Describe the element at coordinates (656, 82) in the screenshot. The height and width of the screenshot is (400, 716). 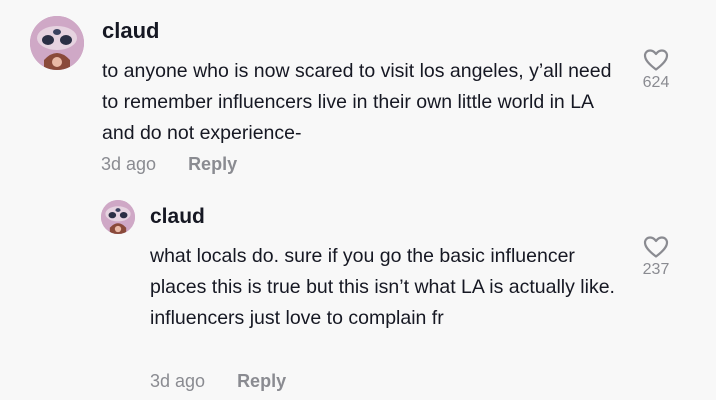
I see `like-count: 624` at that location.